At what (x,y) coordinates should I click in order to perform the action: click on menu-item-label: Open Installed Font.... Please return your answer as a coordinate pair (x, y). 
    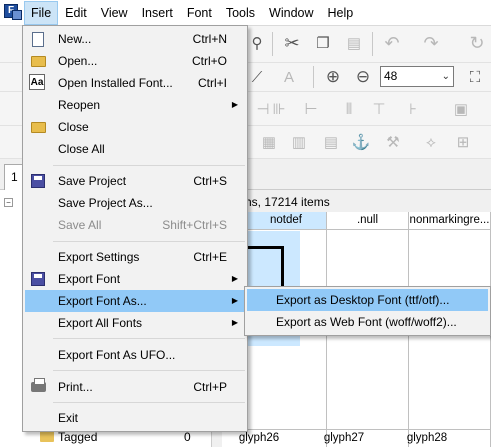
    Looking at the image, I should click on (115, 83).